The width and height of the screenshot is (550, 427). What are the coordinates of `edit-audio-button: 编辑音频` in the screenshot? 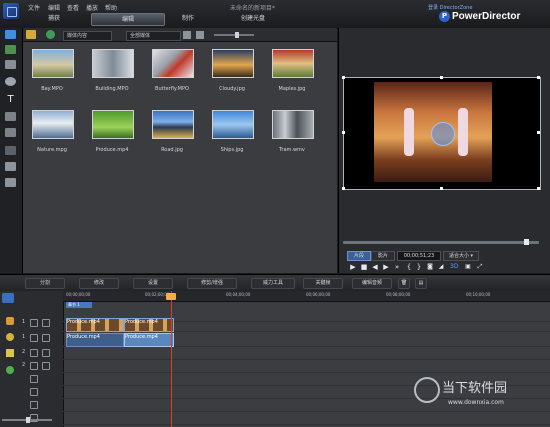 It's located at (372, 283).